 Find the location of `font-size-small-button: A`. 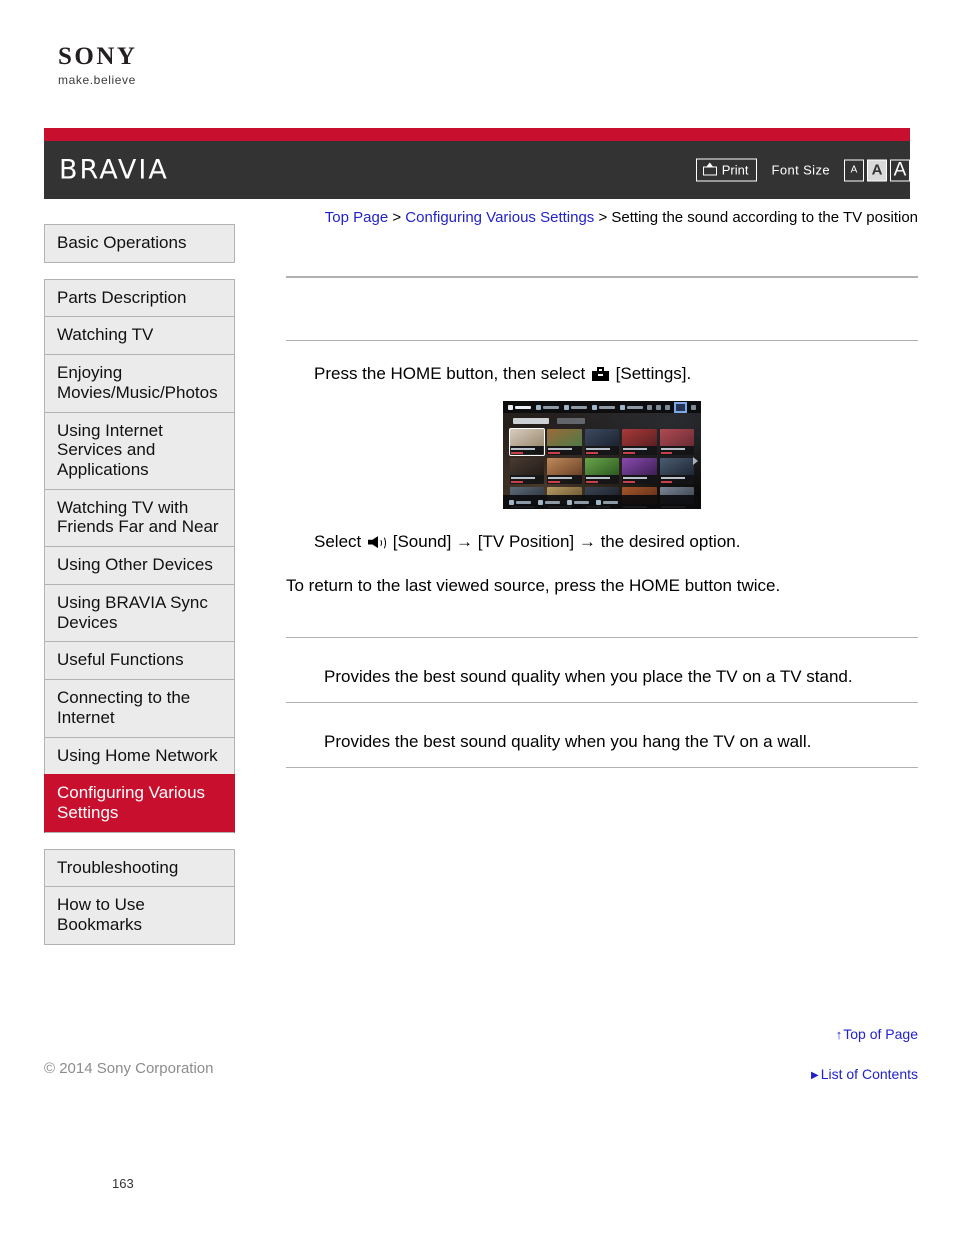

font-size-small-button: A is located at coordinates (854, 170).